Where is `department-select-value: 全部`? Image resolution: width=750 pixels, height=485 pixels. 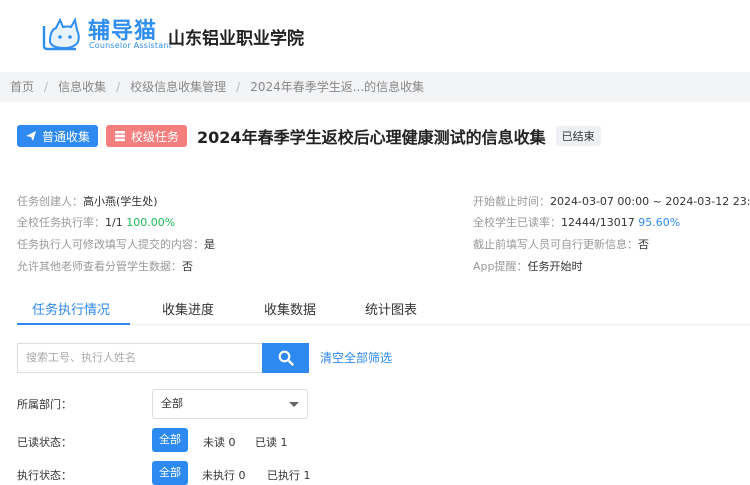
department-select-value: 全部 is located at coordinates (172, 403).